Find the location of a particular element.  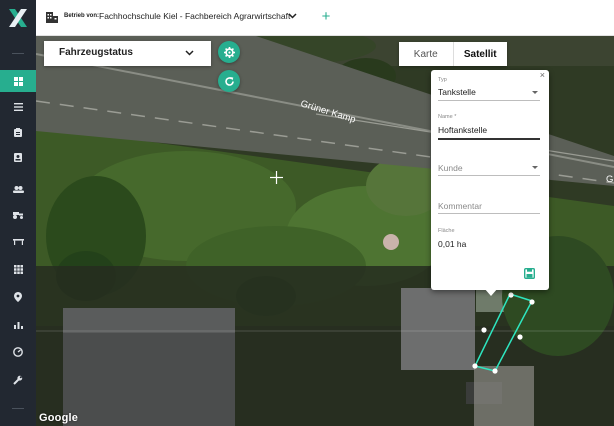

save-icon is located at coordinates (529, 273).